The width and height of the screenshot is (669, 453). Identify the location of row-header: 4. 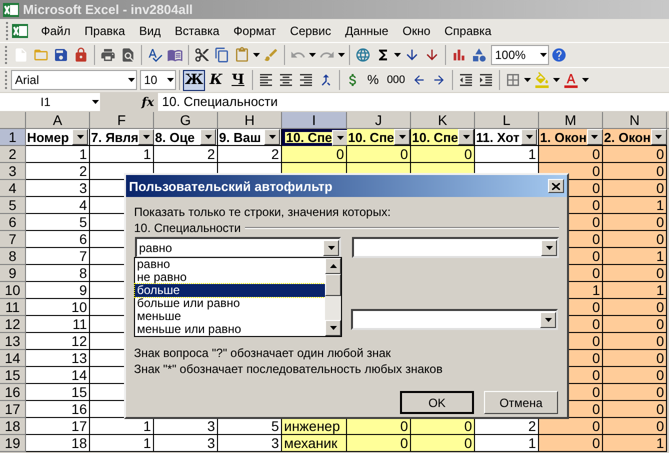
(13, 188).